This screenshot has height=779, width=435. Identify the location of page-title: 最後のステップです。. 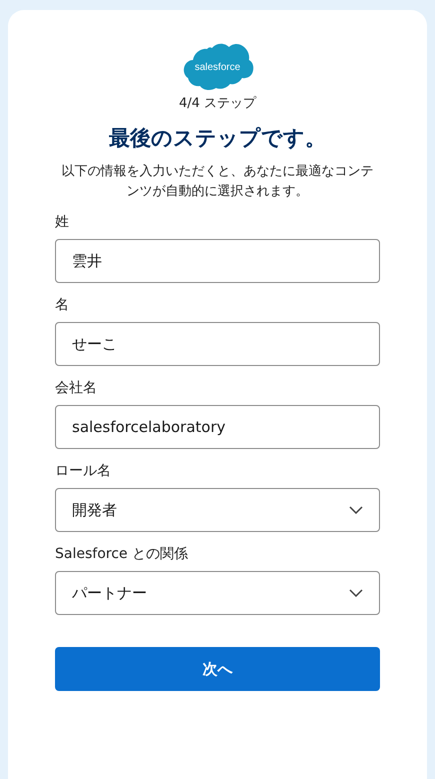
(217, 138).